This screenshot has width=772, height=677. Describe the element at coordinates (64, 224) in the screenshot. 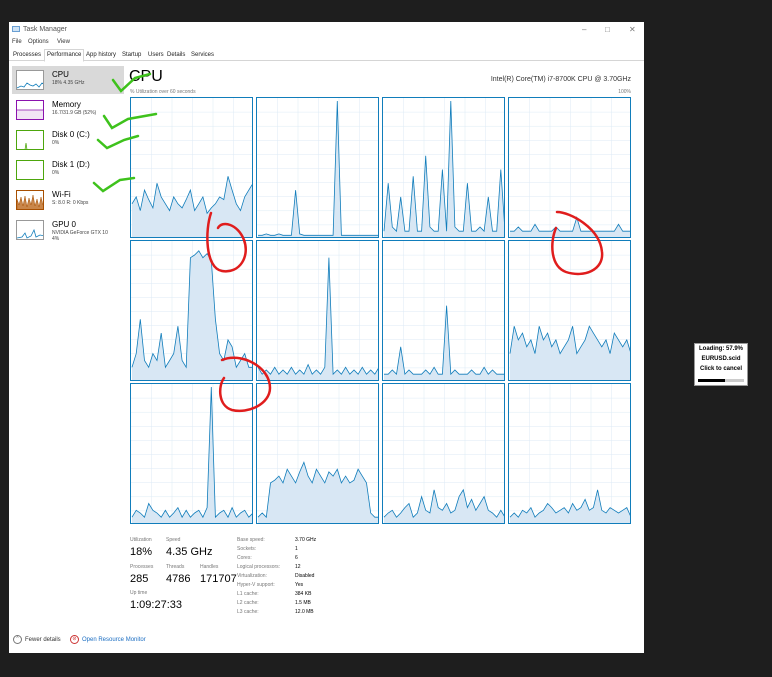

I see `sidebar-item-label: GPU 0` at that location.